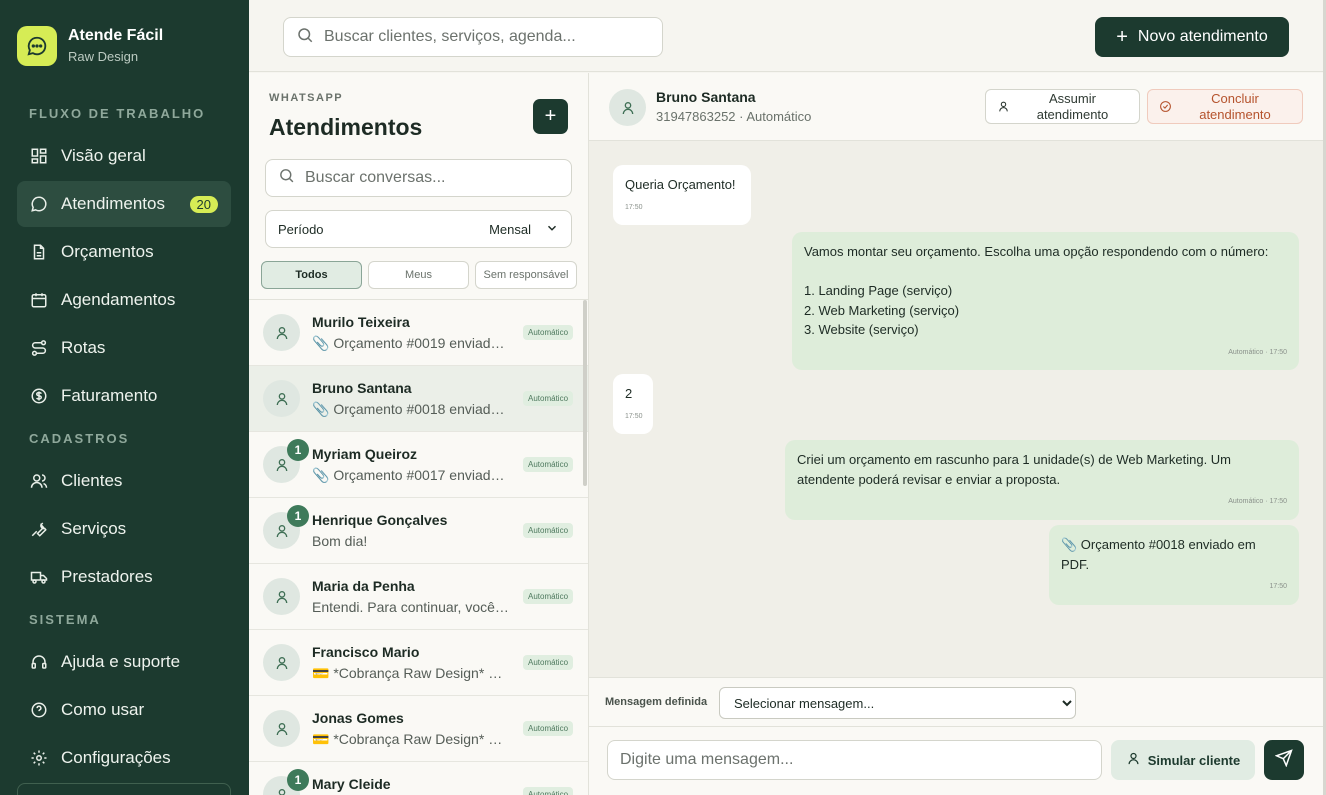  What do you see at coordinates (484, 37) in the screenshot?
I see `global-search-input` at bounding box center [484, 37].